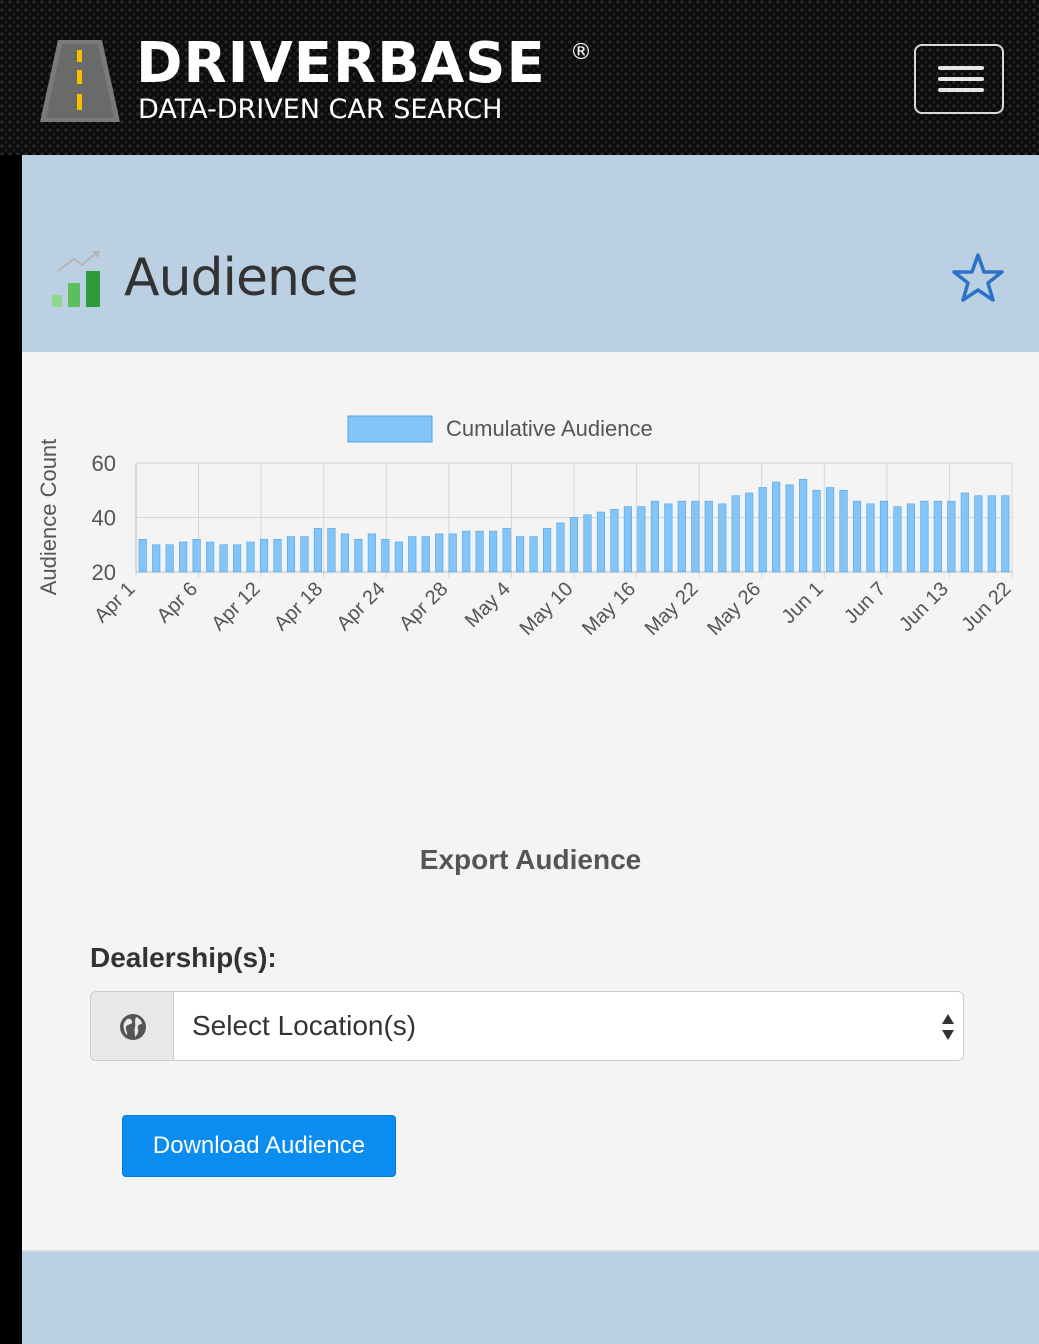 The height and width of the screenshot is (1344, 1039). Describe the element at coordinates (48, 517) in the screenshot. I see `y-axis-label: Audience Count` at that location.